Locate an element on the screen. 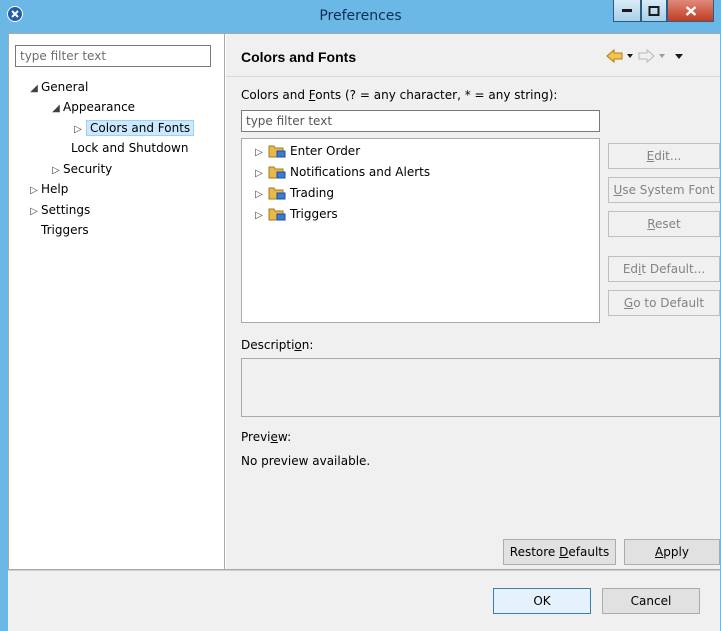 The height and width of the screenshot is (631, 721). title-bar: Preferences is located at coordinates (360, 16).